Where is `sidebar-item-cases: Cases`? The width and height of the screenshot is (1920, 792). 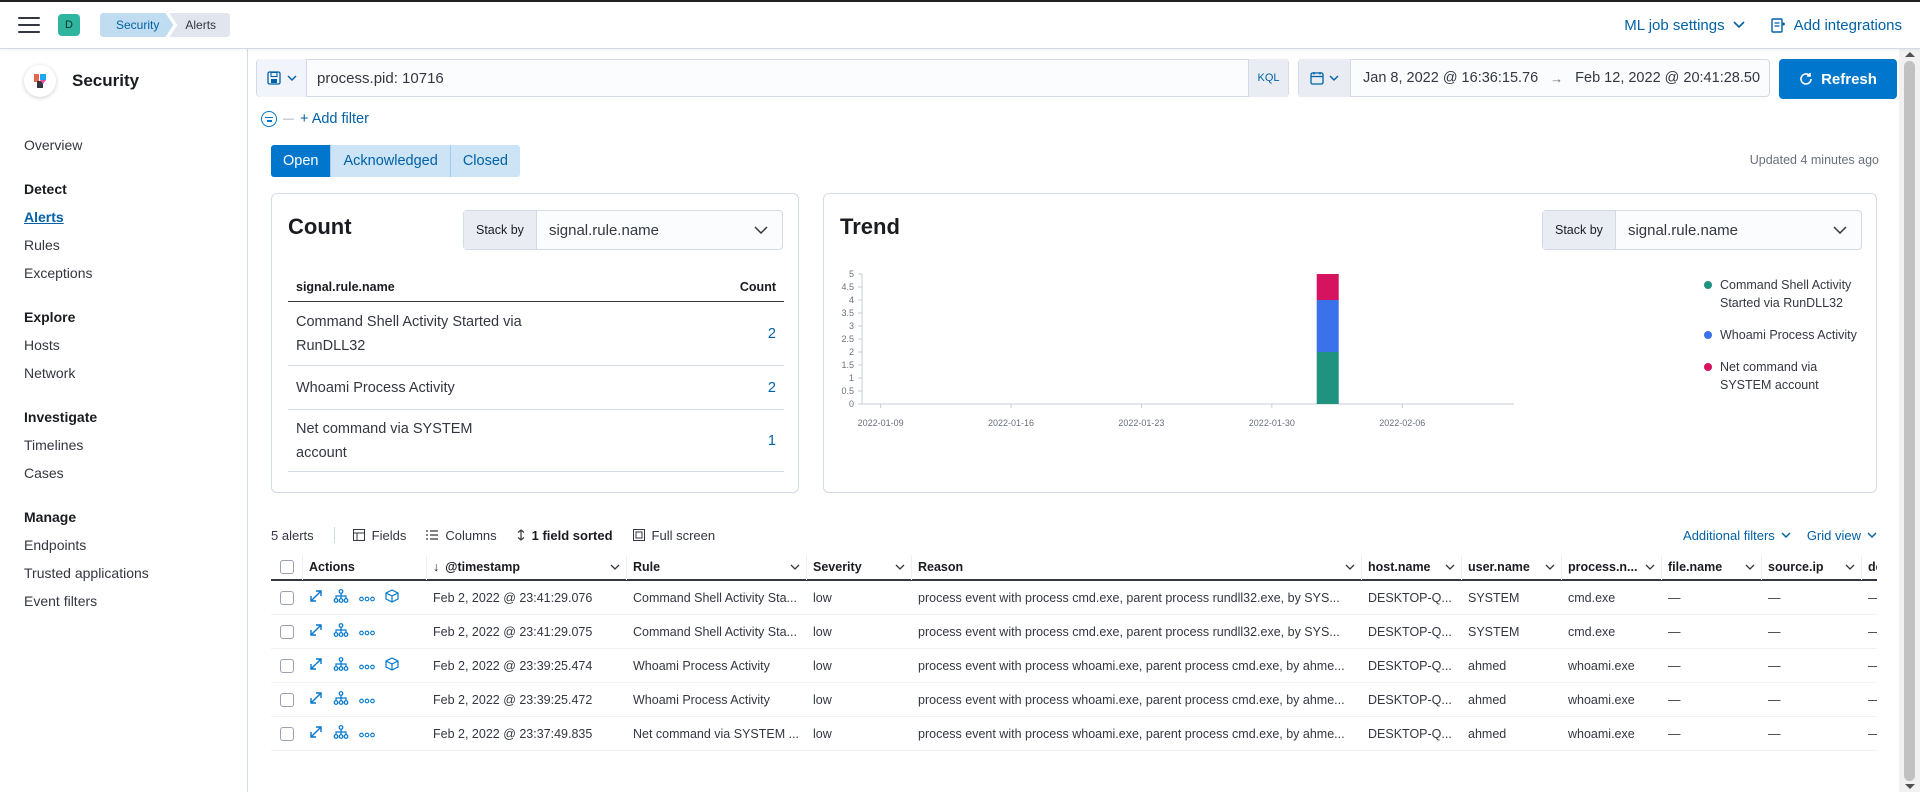
sidebar-item-cases: Cases is located at coordinates (135, 473).